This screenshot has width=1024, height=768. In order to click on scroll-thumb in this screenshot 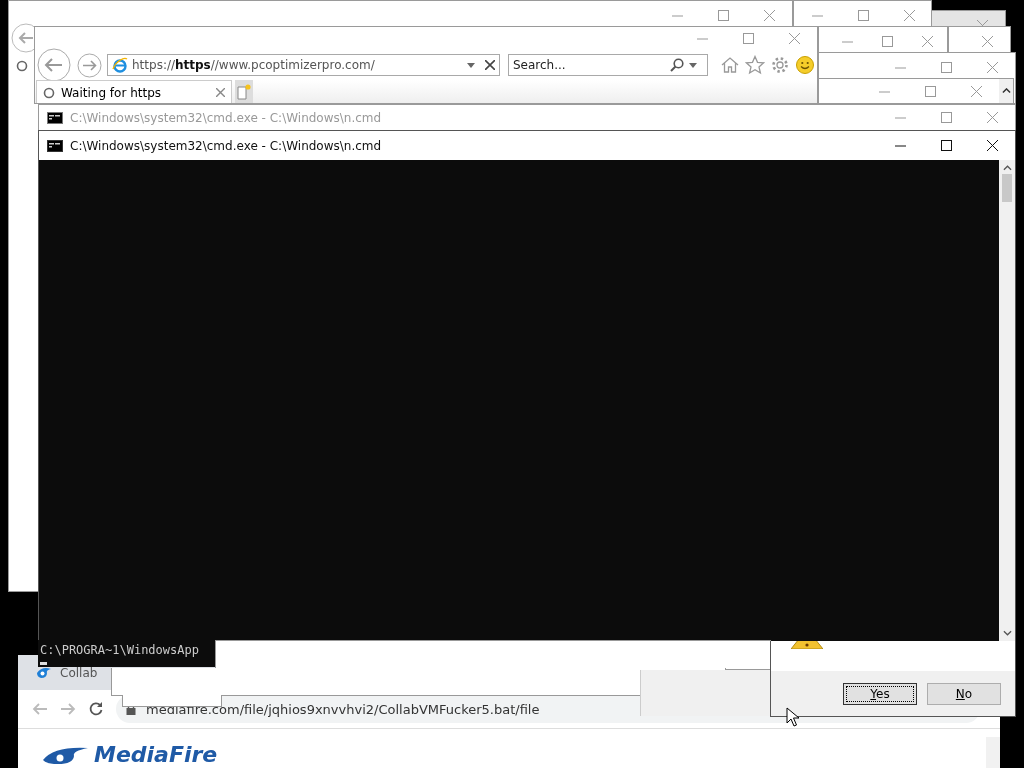, I will do `click(1007, 188)`.